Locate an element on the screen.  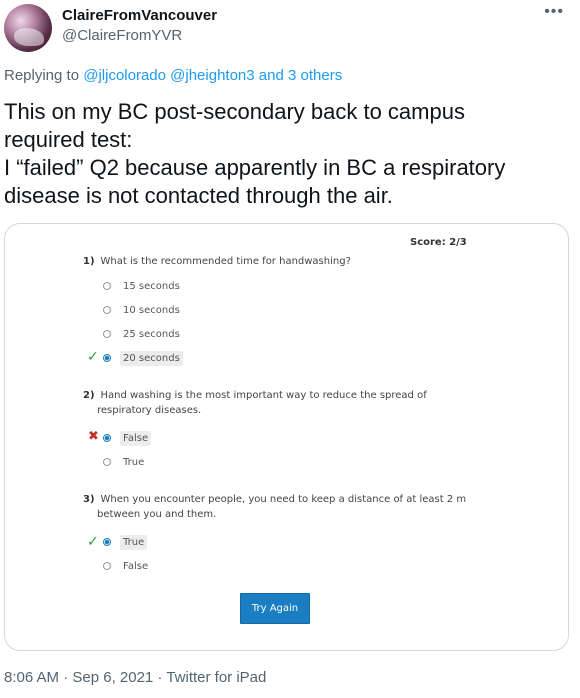
tweet-text-line: required test: is located at coordinates (68, 139).